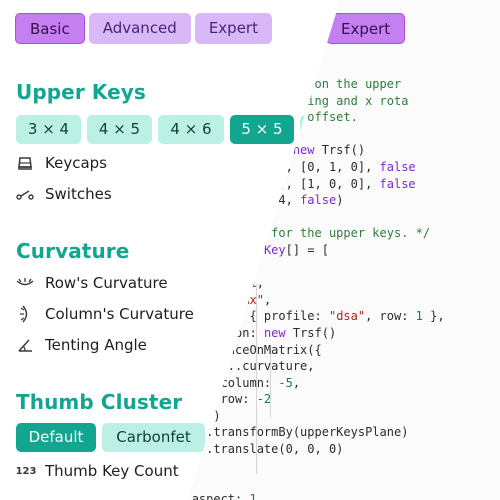 The width and height of the screenshot is (500, 500). I want to click on code-line: aspect: 1,, so click(316, 495).